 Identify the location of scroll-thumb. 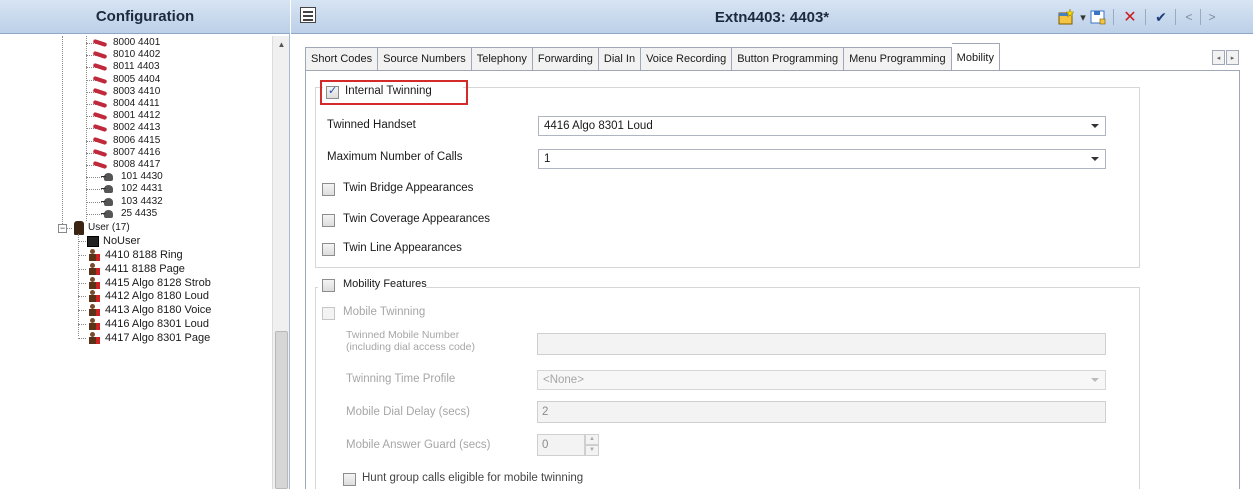
(281, 410).